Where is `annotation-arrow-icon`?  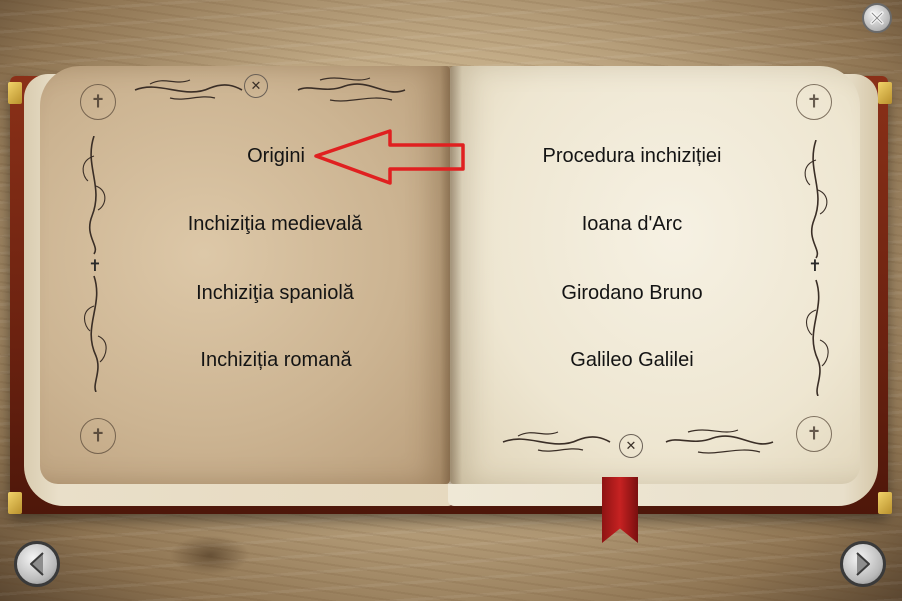 annotation-arrow-icon is located at coordinates (389, 157).